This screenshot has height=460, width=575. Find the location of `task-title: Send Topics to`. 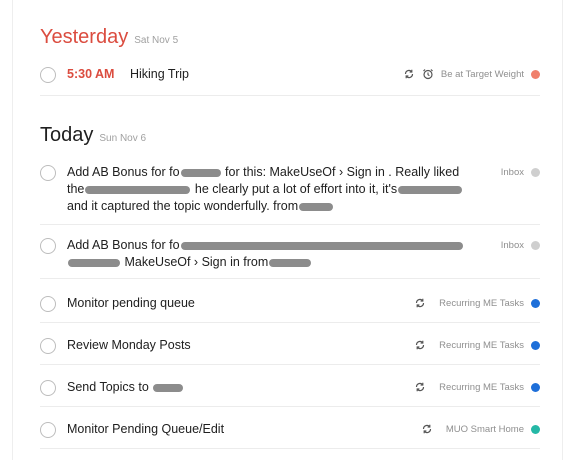

task-title: Send Topics to is located at coordinates (108, 387).